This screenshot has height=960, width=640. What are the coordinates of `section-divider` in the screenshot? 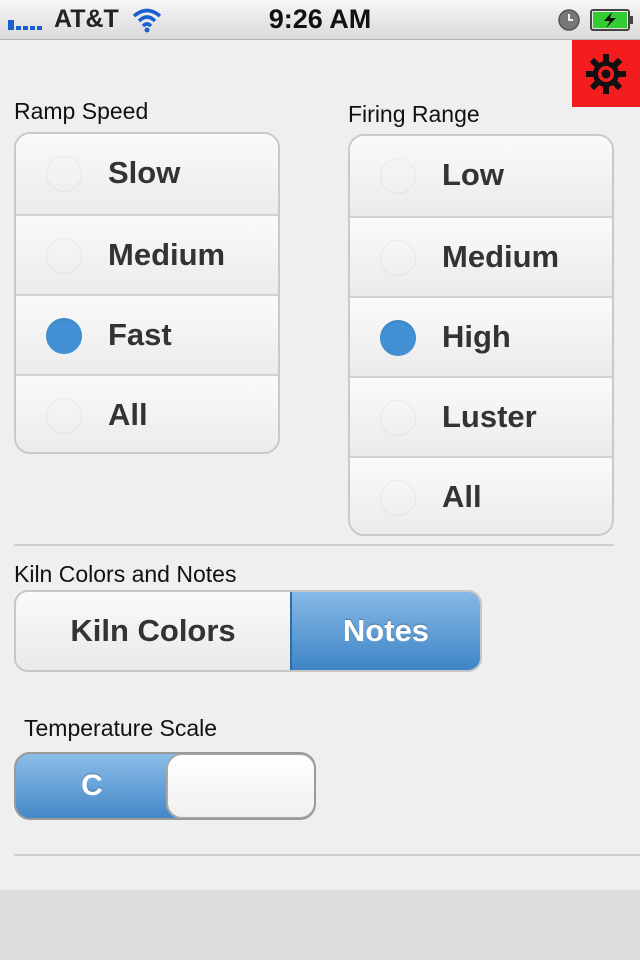 It's located at (314, 545).